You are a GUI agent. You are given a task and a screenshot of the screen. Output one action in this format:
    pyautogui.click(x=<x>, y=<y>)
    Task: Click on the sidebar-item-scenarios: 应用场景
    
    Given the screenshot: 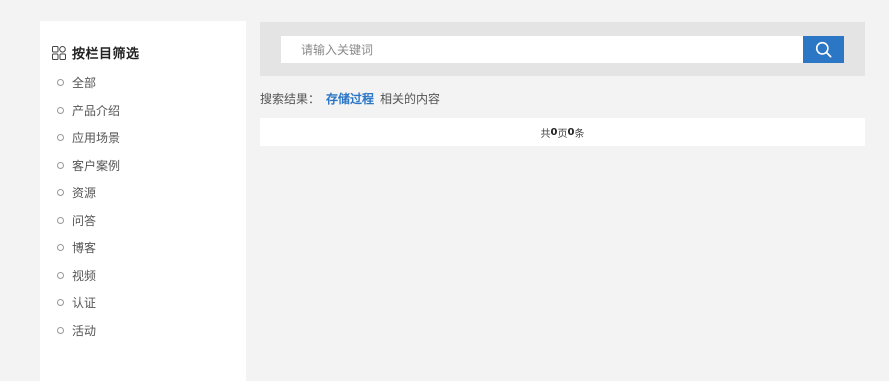 What is the action you would take?
    pyautogui.click(x=88, y=138)
    